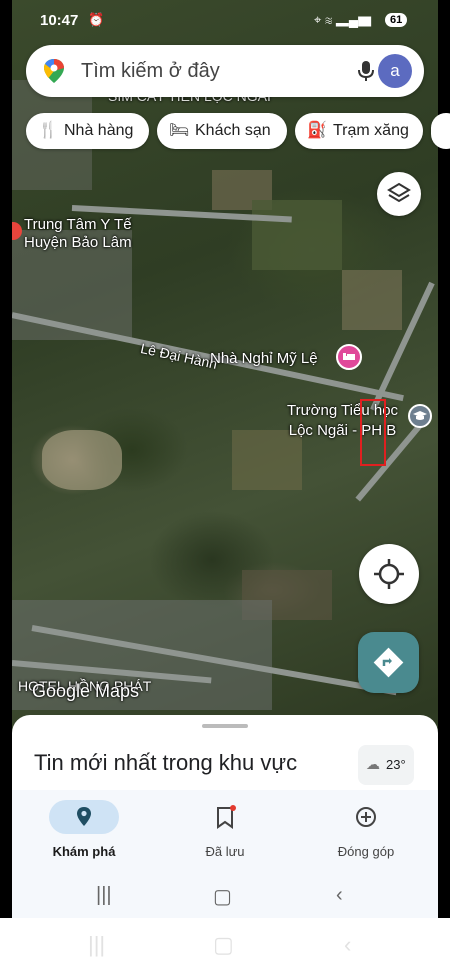 Image resolution: width=450 pixels, height=975 pixels. What do you see at coordinates (396, 20) in the screenshot?
I see `battery-level: 61` at bounding box center [396, 20].